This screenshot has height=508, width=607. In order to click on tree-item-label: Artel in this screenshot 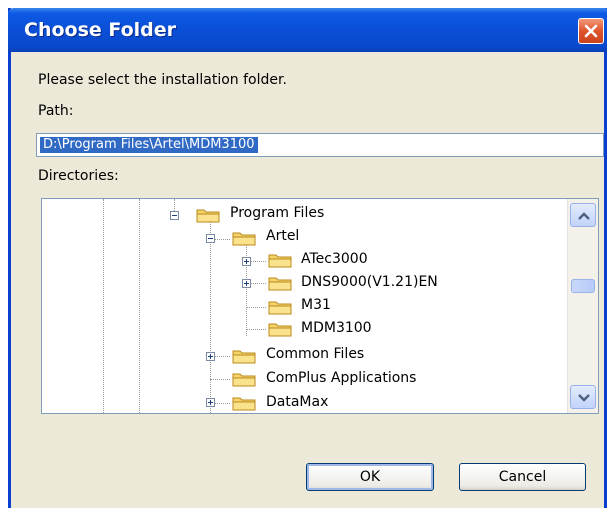, I will do `click(283, 236)`.